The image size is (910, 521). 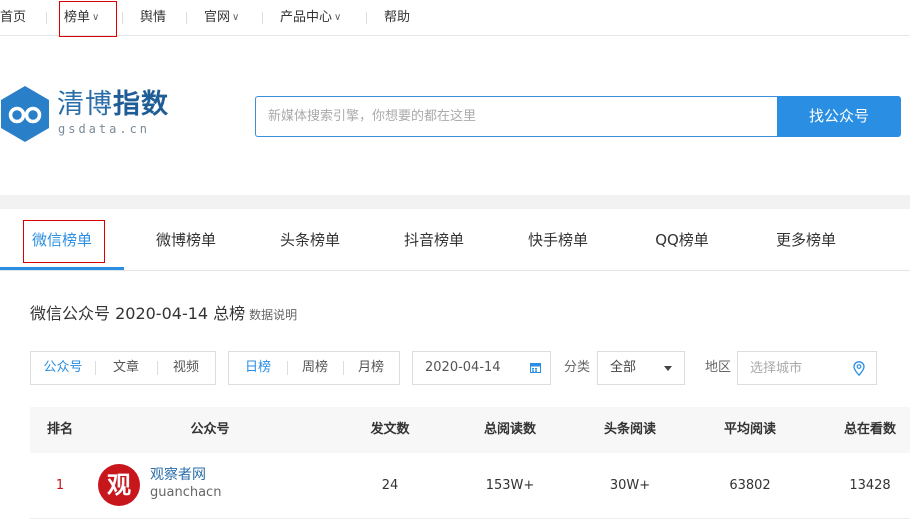 What do you see at coordinates (870, 485) in the screenshot?
I see `total-watching-value: 13428` at bounding box center [870, 485].